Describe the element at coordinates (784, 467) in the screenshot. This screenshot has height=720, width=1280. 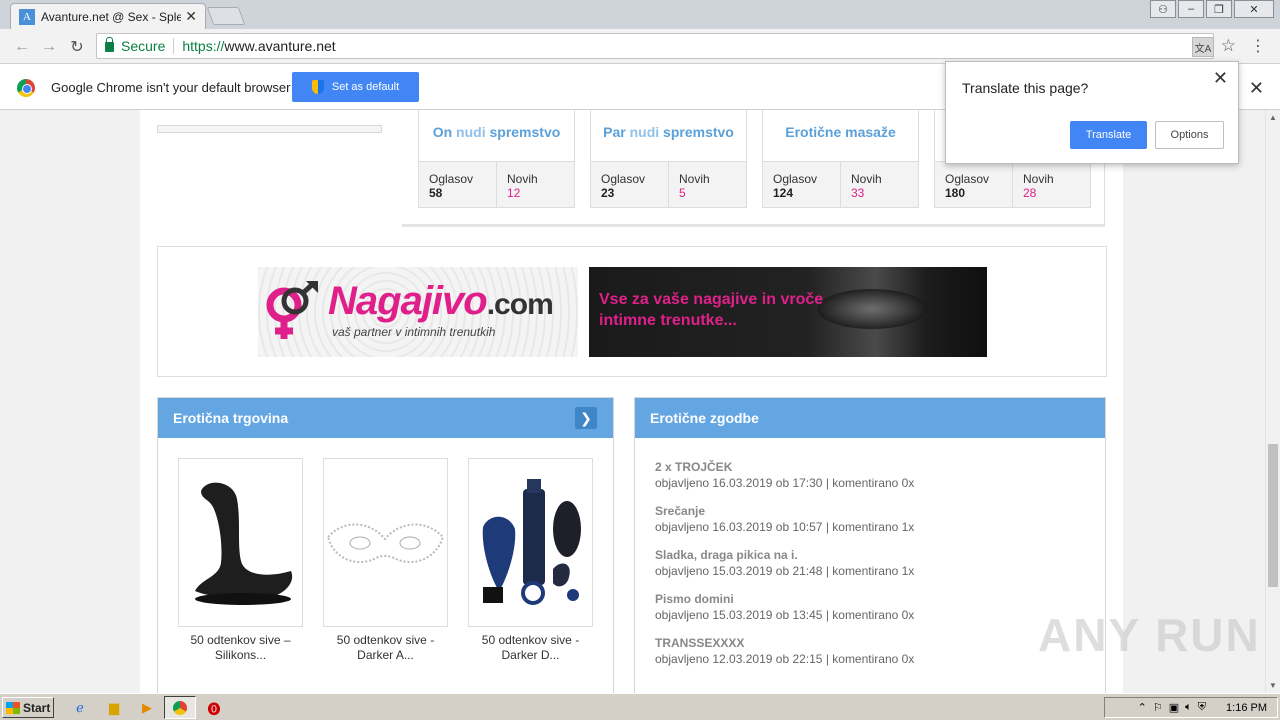
I see `story-title-link: 2 x TROJČEK` at that location.